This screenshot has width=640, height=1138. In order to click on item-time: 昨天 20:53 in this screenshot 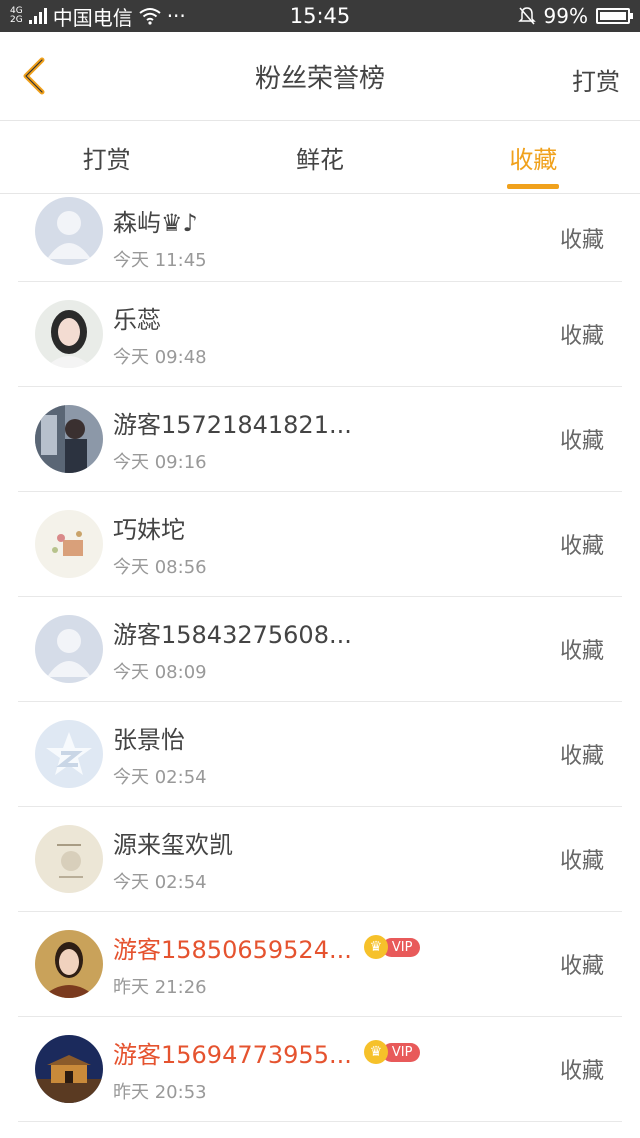, I will do `click(160, 1092)`.